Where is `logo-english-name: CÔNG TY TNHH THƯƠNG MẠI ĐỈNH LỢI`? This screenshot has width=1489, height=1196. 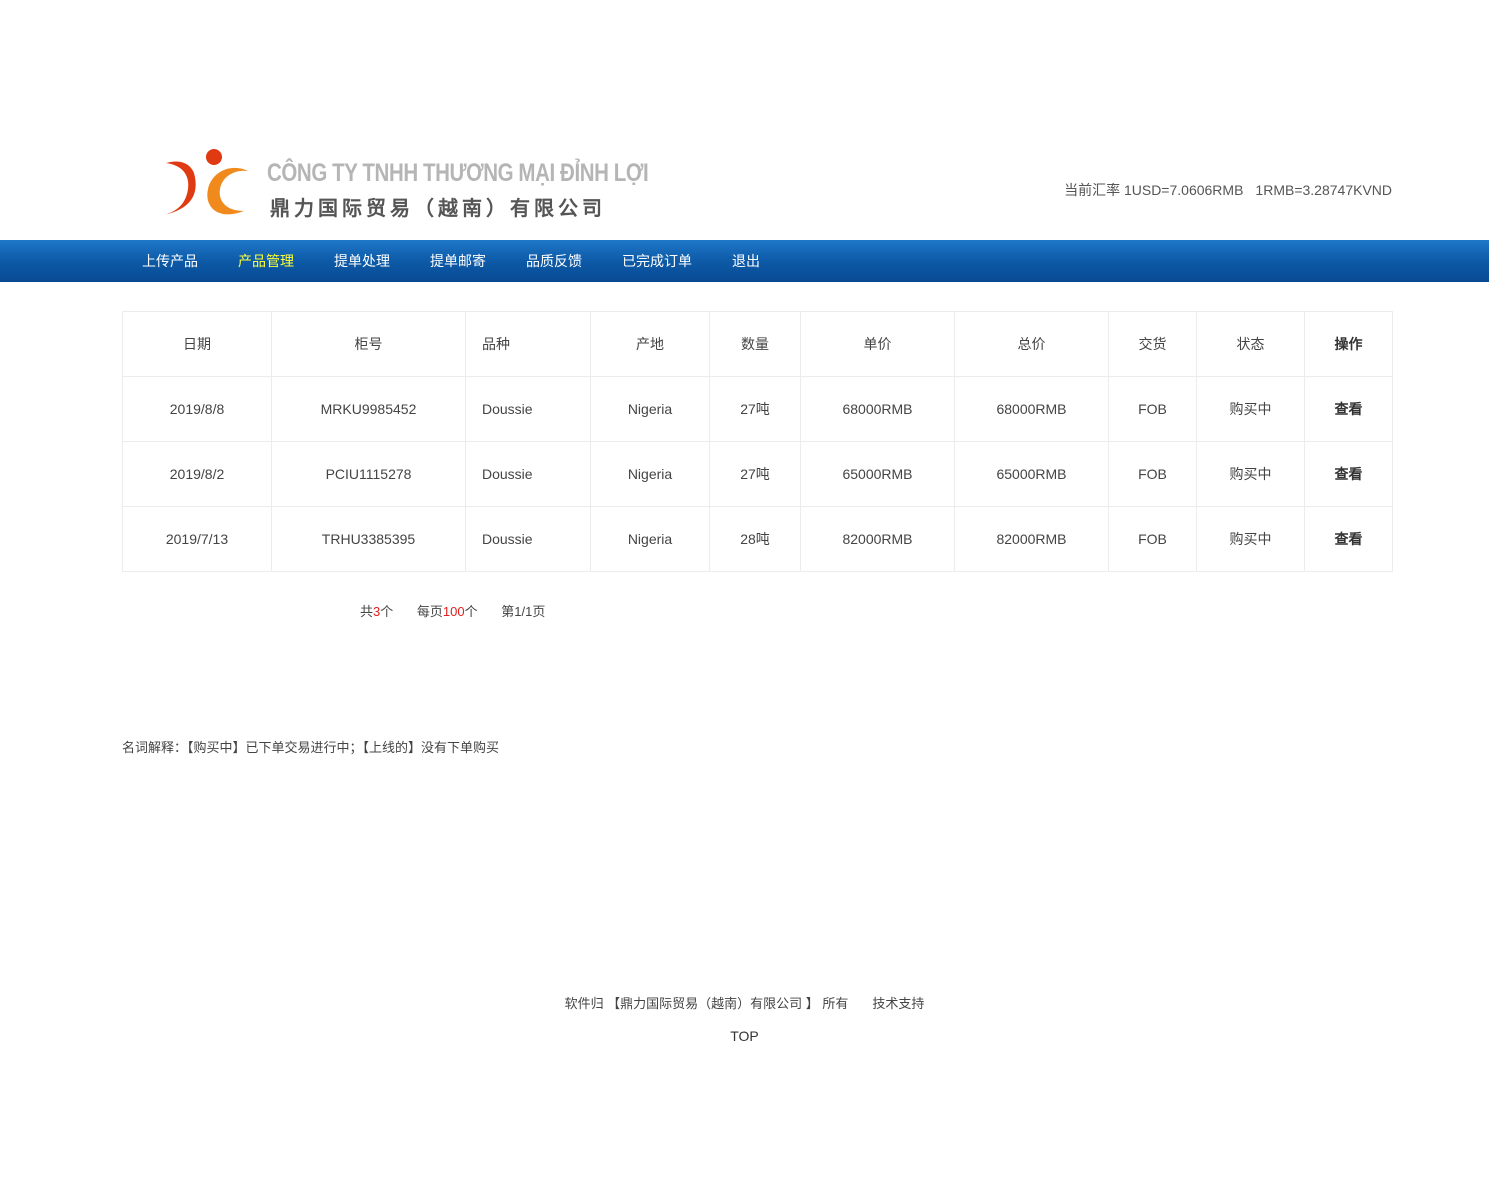 logo-english-name: CÔNG TY TNHH THƯƠNG MẠI ĐỈNH LỢI is located at coordinates (458, 173).